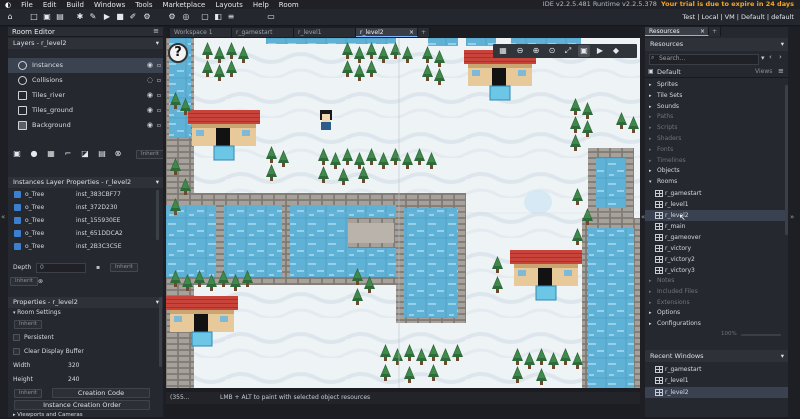  I want to click on group-rooms: ▾ Rooms, so click(716, 182).